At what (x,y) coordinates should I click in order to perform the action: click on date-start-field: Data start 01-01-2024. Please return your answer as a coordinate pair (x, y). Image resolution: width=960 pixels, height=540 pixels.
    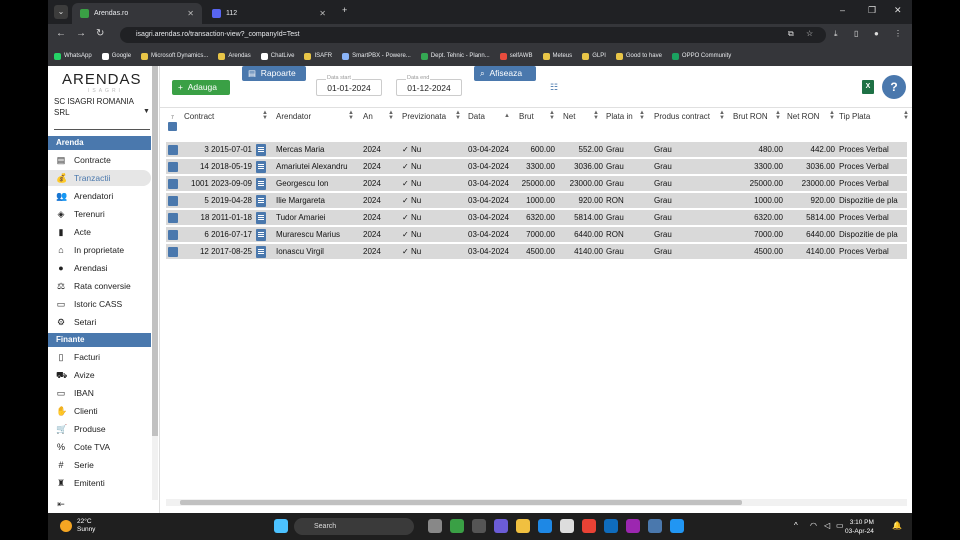
    Looking at the image, I should click on (349, 85).